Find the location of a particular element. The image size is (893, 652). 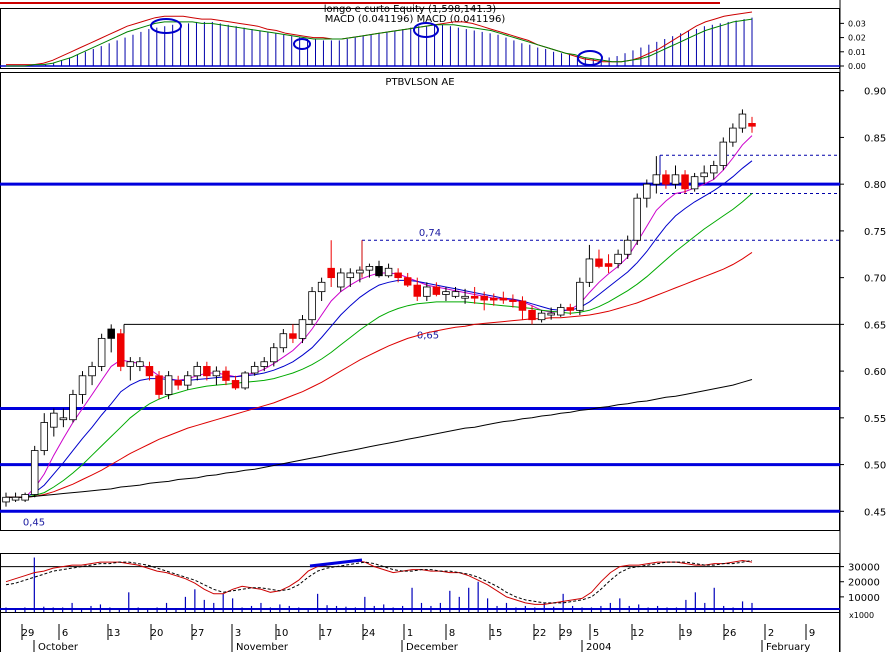

level-annotation: 0,65 is located at coordinates (428, 335).